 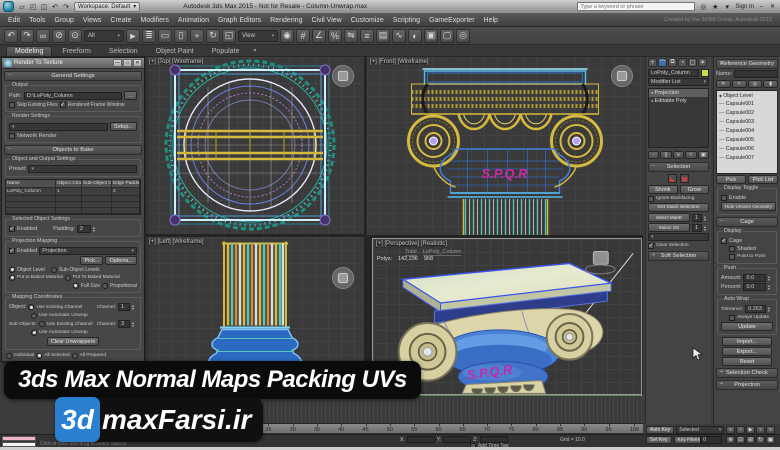 I want to click on play-icon: ▶, so click(x=750, y=430).